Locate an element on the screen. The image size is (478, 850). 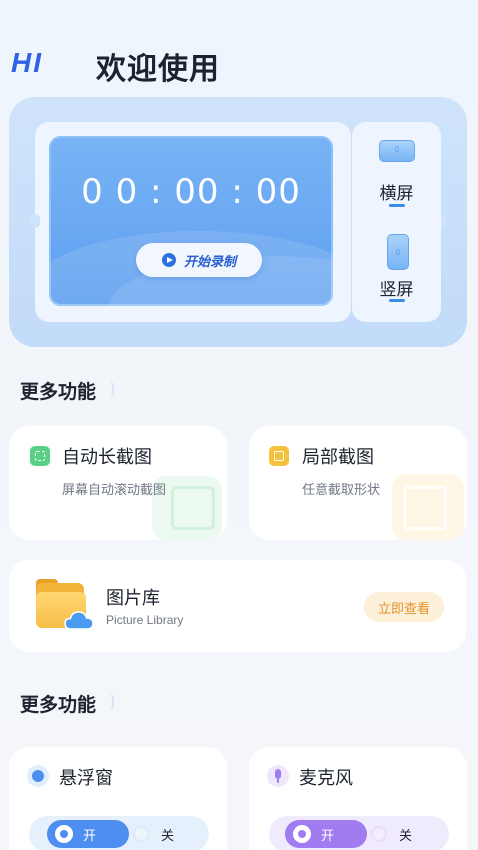
long-screenshot-icon is located at coordinates (40, 456).